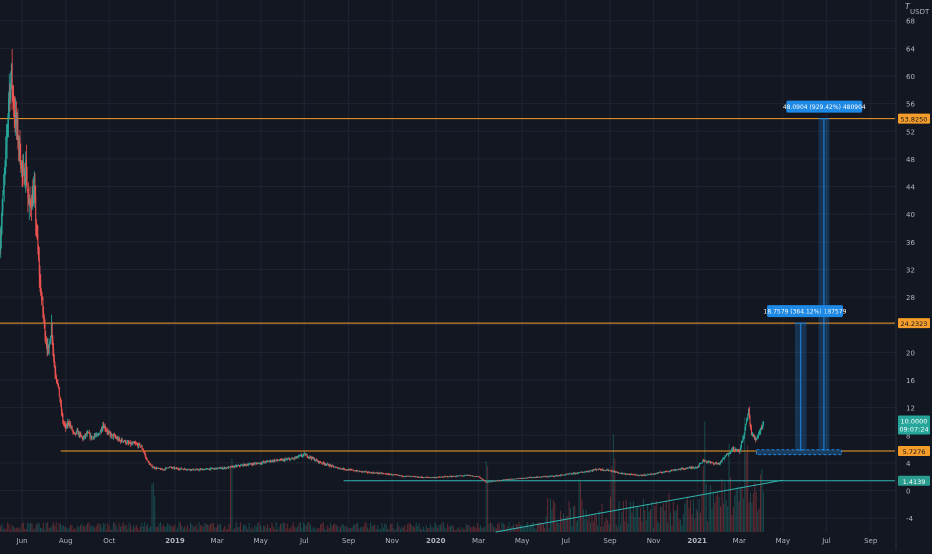  What do you see at coordinates (914, 452) in the screenshot?
I see `level-low-tag-label: 5.7276` at bounding box center [914, 452].